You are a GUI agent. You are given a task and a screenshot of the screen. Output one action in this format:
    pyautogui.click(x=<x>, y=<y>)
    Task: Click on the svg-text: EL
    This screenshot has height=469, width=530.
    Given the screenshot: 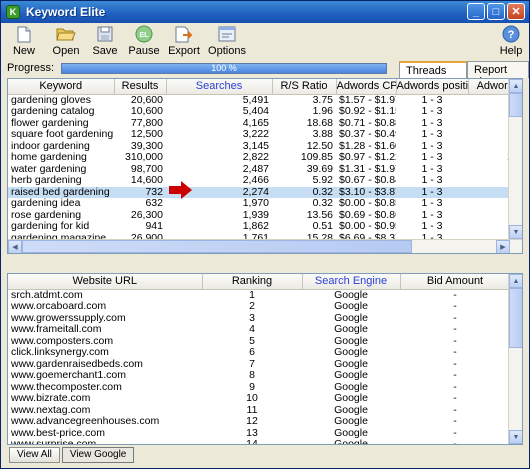 What is the action you would take?
    pyautogui.click(x=145, y=35)
    